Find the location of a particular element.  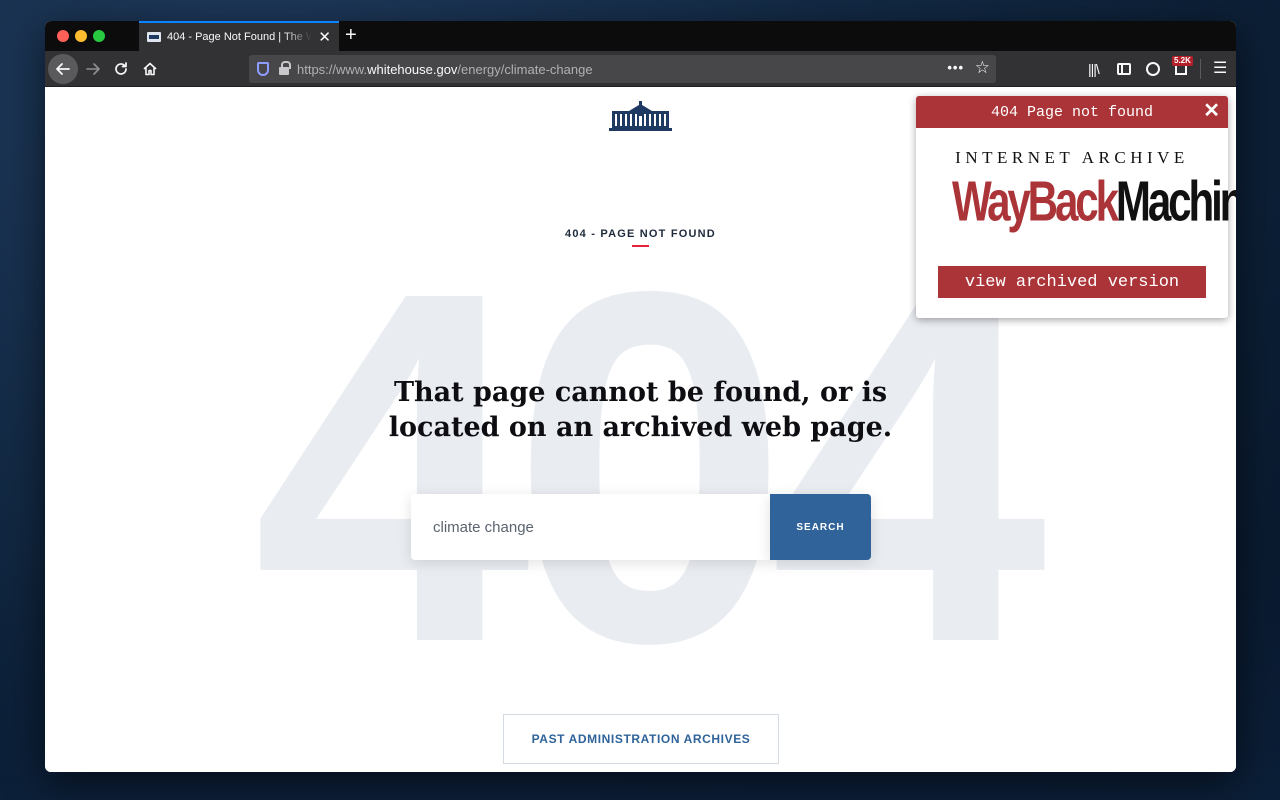

menu-icon: ☰ is located at coordinates (1220, 69).